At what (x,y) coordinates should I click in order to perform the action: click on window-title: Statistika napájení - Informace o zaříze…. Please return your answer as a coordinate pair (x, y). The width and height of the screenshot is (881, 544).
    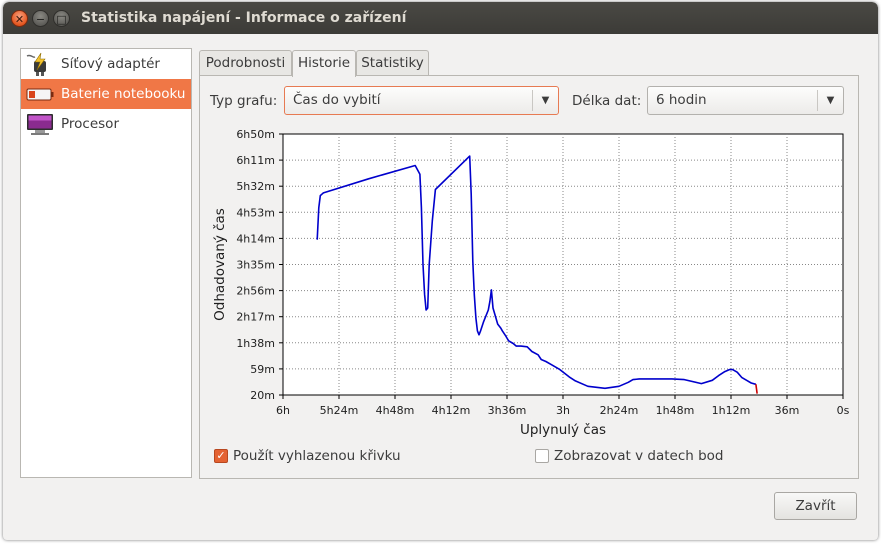
    Looking at the image, I should click on (244, 18).